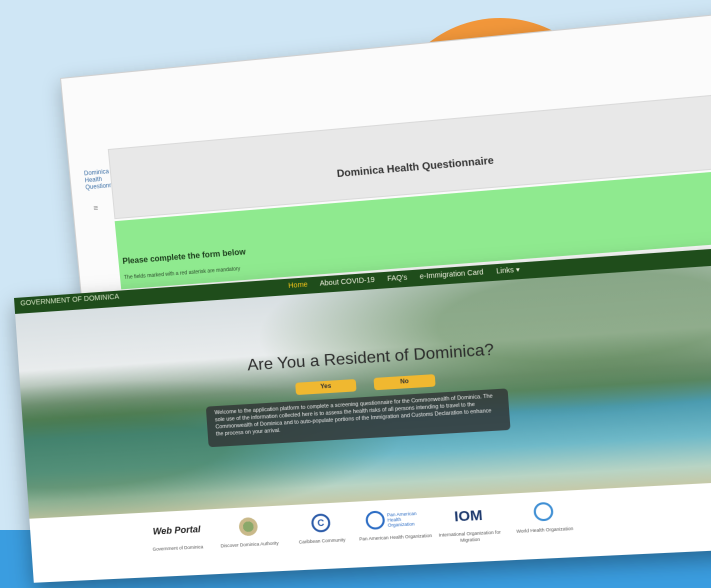  Describe the element at coordinates (322, 541) in the screenshot. I see `partner-label: Caribbean Community` at that location.